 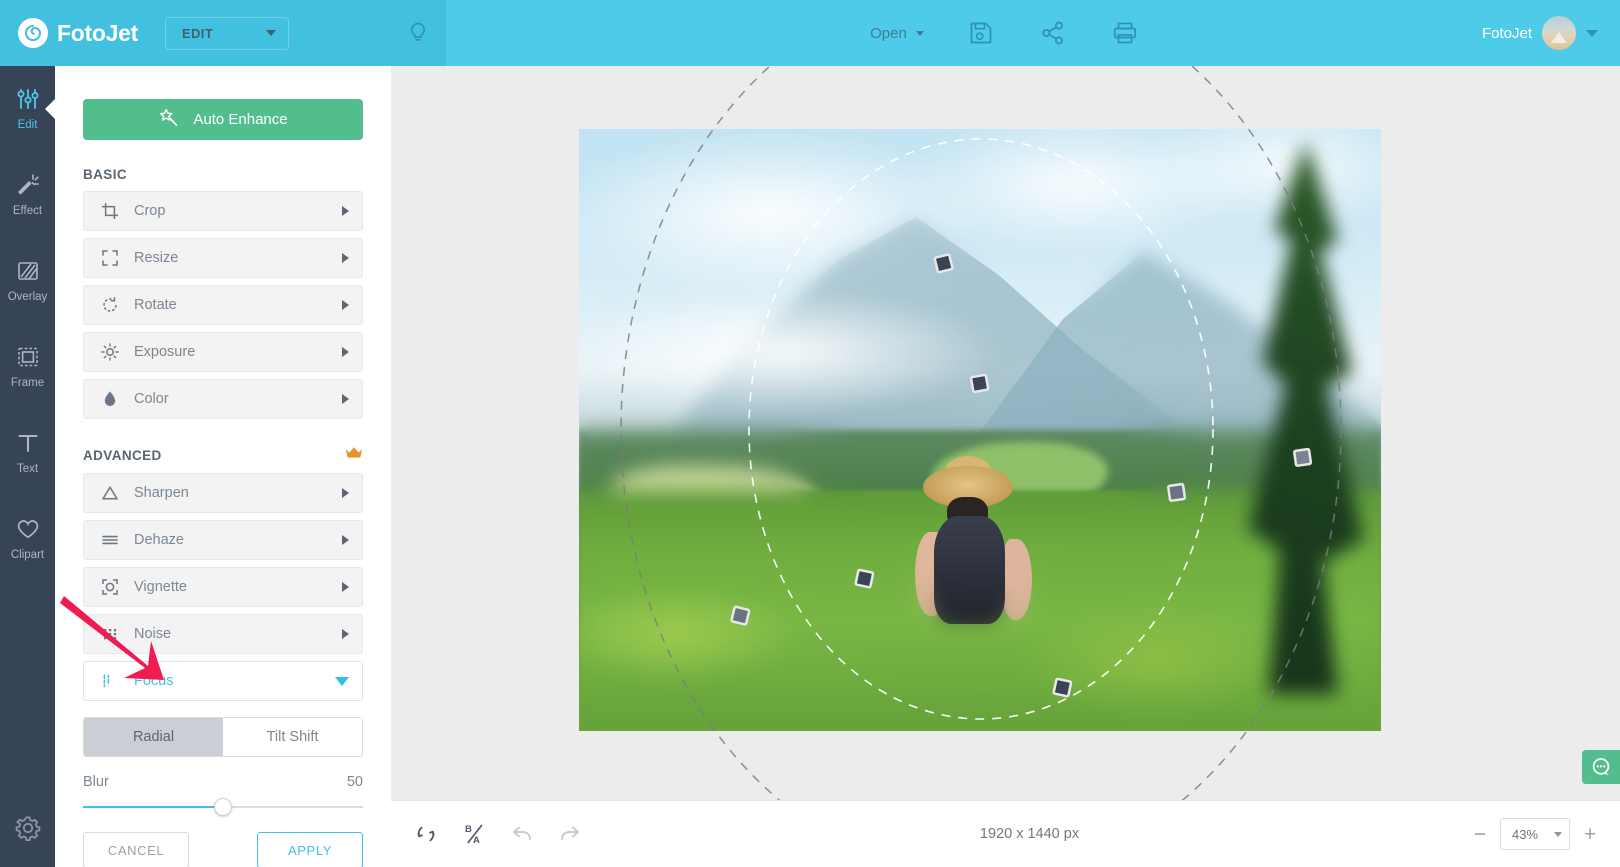 I want to click on droplet-icon, so click(x=114, y=399).